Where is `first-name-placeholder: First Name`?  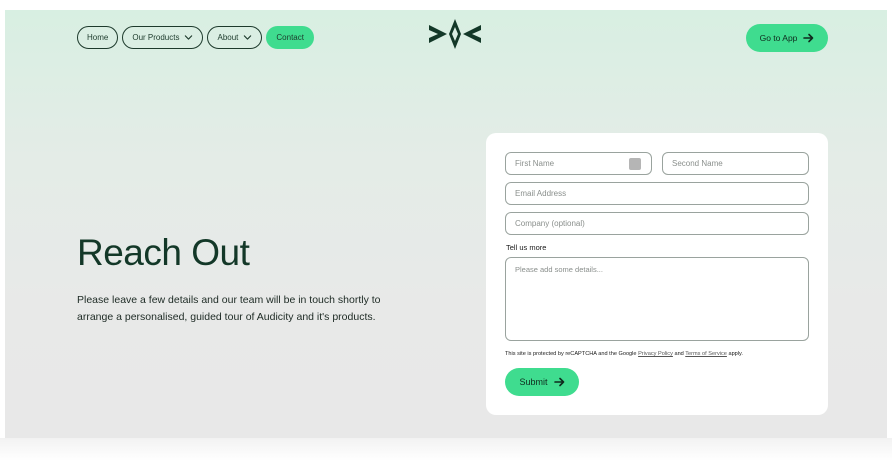
first-name-placeholder: First Name is located at coordinates (535, 163).